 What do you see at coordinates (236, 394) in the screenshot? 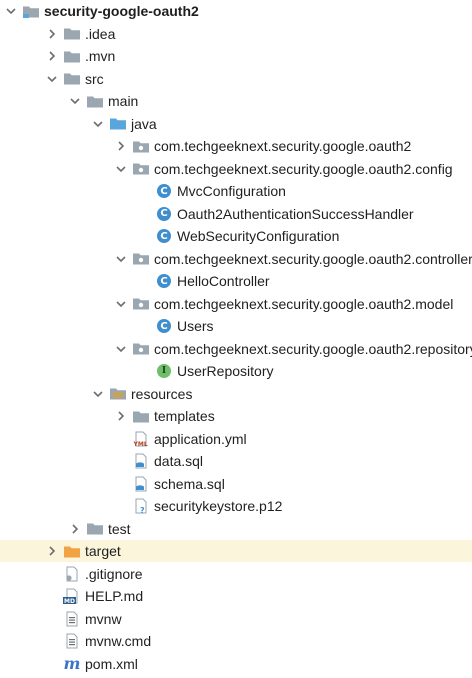
I see `tree-node-resources: resources` at bounding box center [236, 394].